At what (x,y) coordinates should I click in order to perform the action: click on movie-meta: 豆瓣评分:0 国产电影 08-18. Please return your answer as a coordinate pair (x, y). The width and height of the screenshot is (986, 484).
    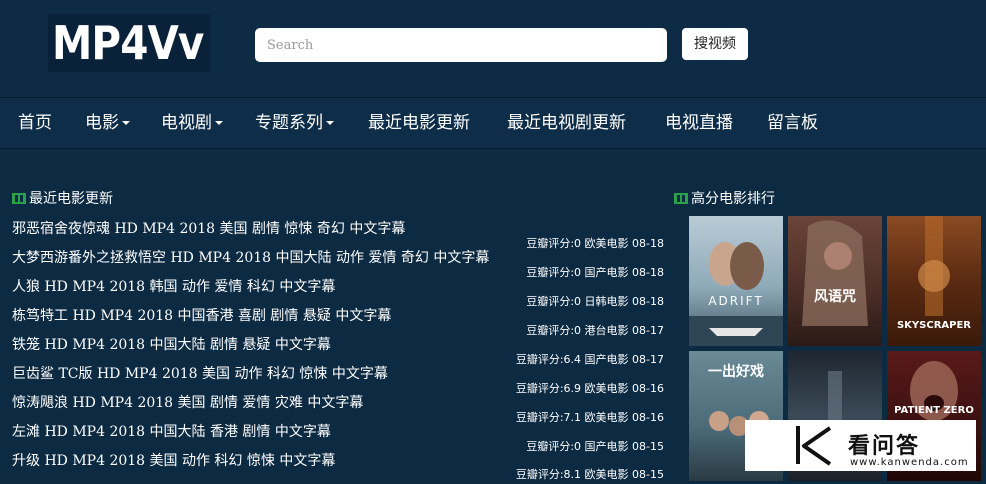
    Looking at the image, I should click on (595, 272).